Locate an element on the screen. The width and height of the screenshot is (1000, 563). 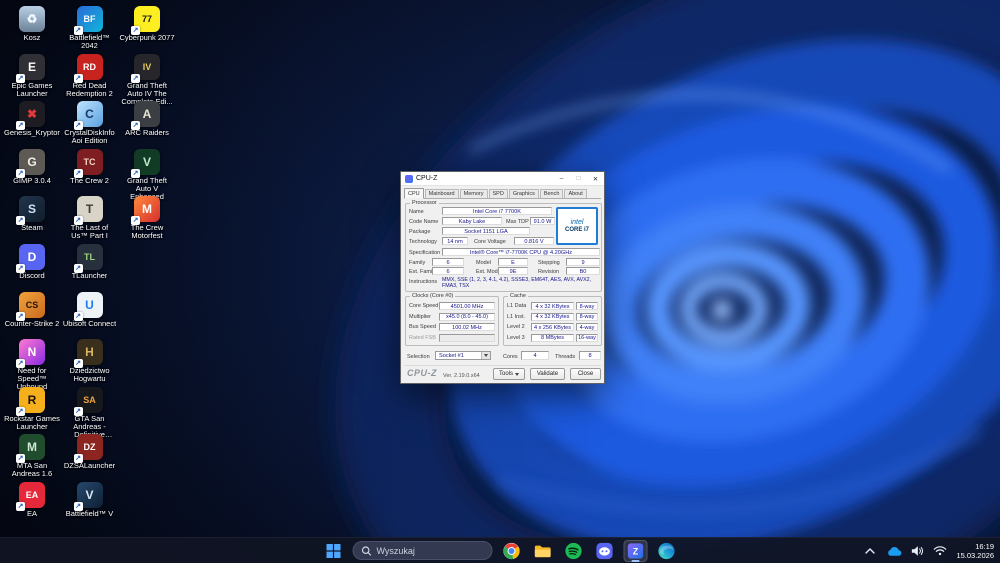
cpuz-tab-graphics: Graphics is located at coordinates (523, 193).